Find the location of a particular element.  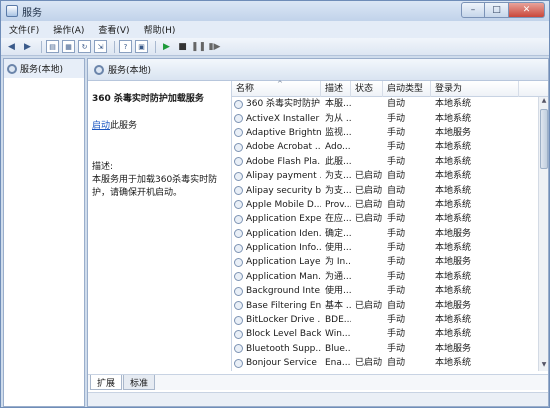

column-header-description: 描述 is located at coordinates (336, 89).